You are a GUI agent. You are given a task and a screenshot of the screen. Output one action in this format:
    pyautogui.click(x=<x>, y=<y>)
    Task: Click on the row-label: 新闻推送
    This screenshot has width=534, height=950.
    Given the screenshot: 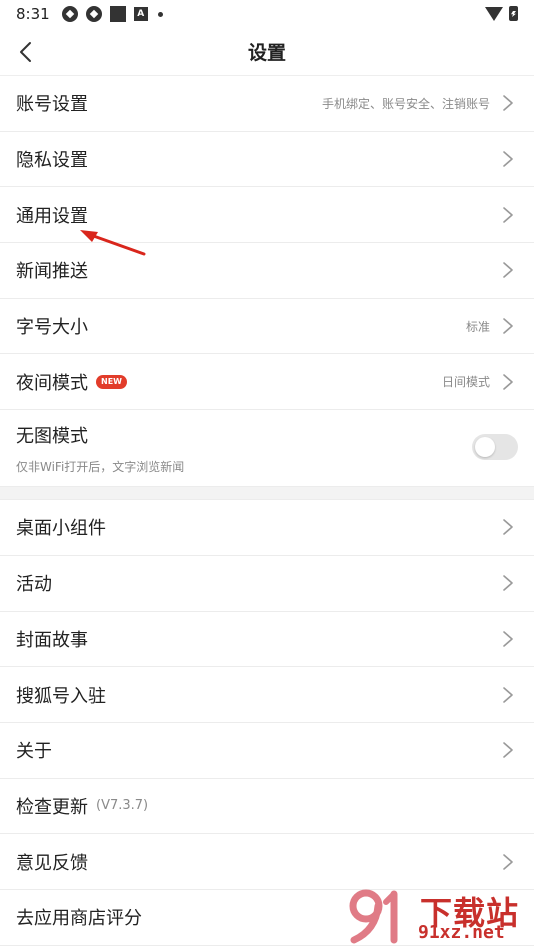 What is the action you would take?
    pyautogui.click(x=52, y=272)
    